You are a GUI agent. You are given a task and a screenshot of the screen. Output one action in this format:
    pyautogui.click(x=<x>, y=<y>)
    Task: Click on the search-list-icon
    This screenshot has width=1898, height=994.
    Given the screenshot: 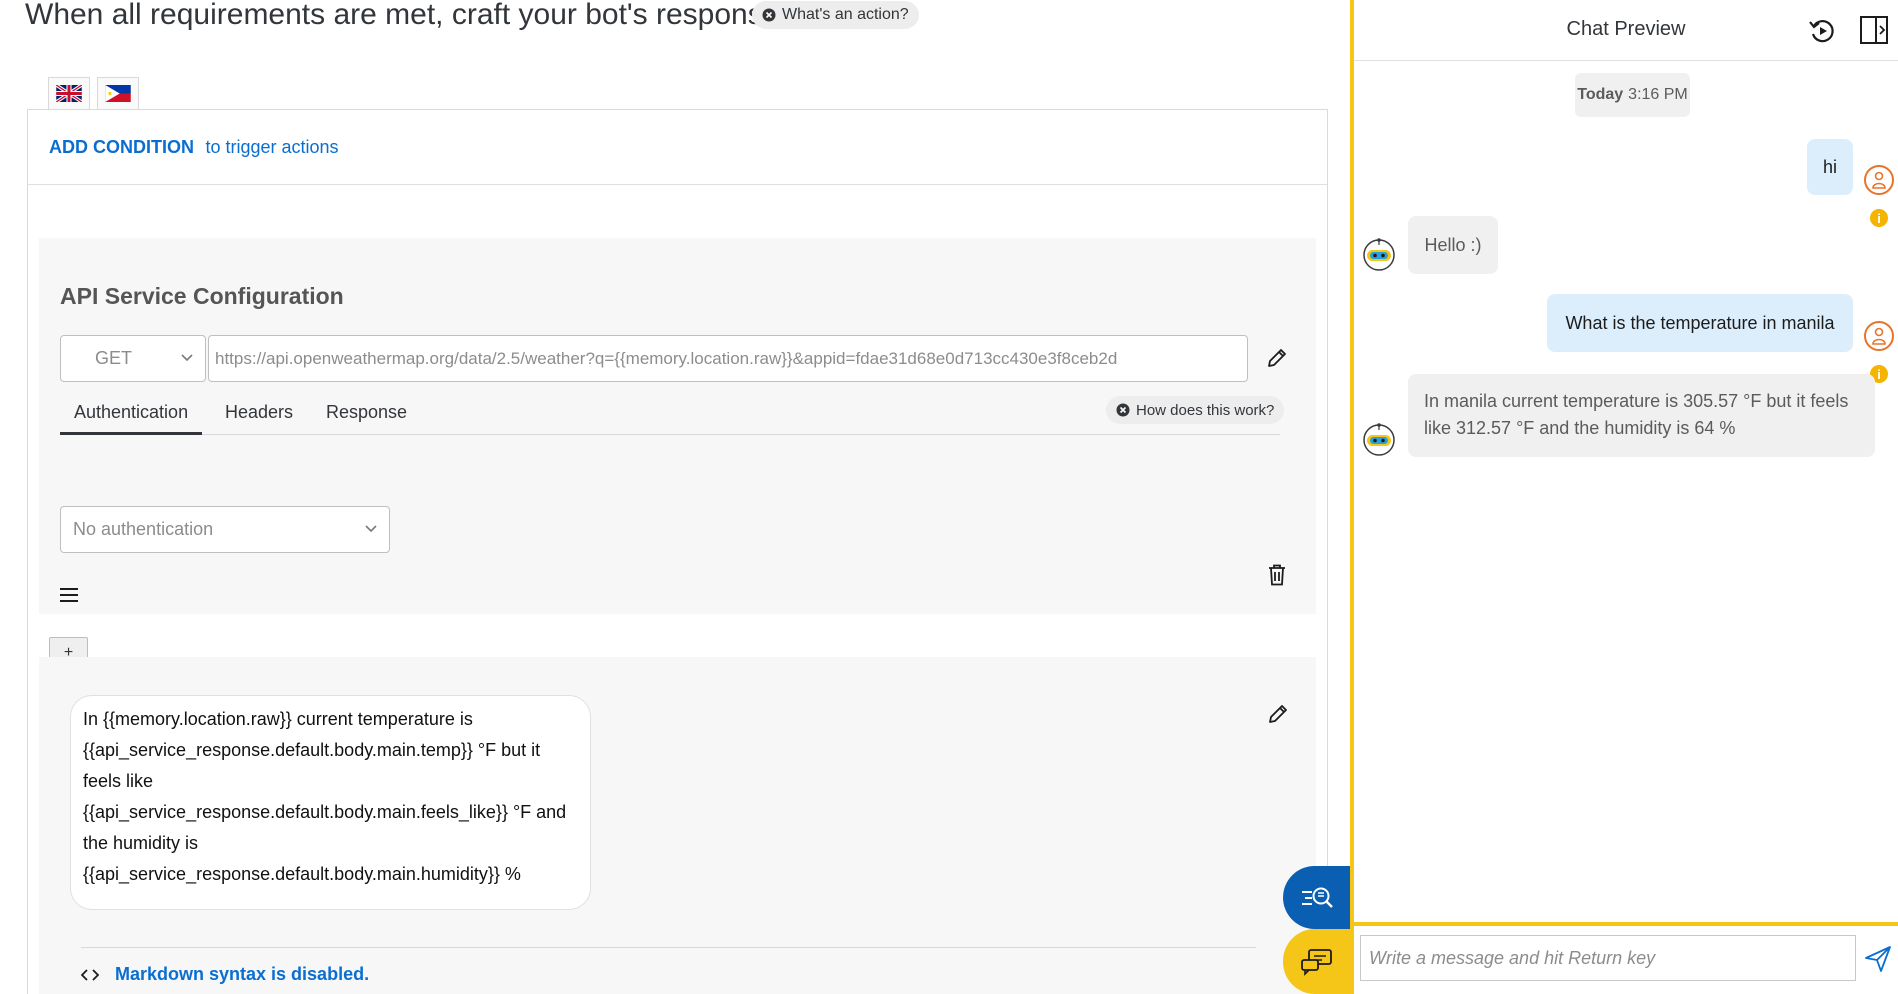 What is the action you would take?
    pyautogui.click(x=1317, y=898)
    